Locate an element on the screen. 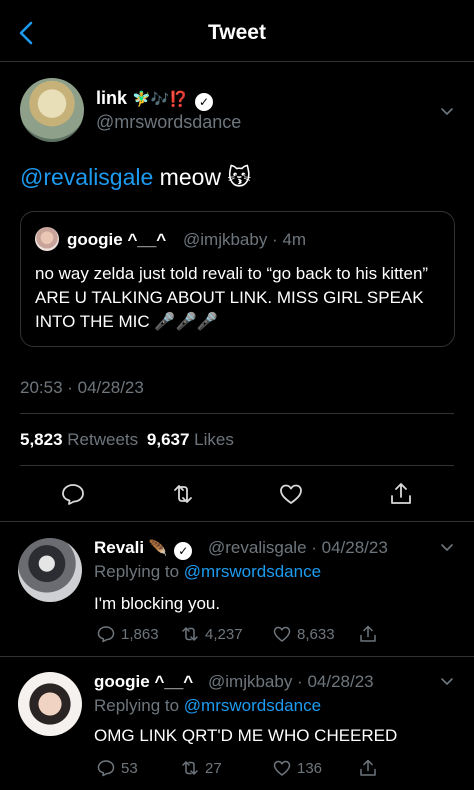  retweet-count: 4,237 is located at coordinates (224, 634).